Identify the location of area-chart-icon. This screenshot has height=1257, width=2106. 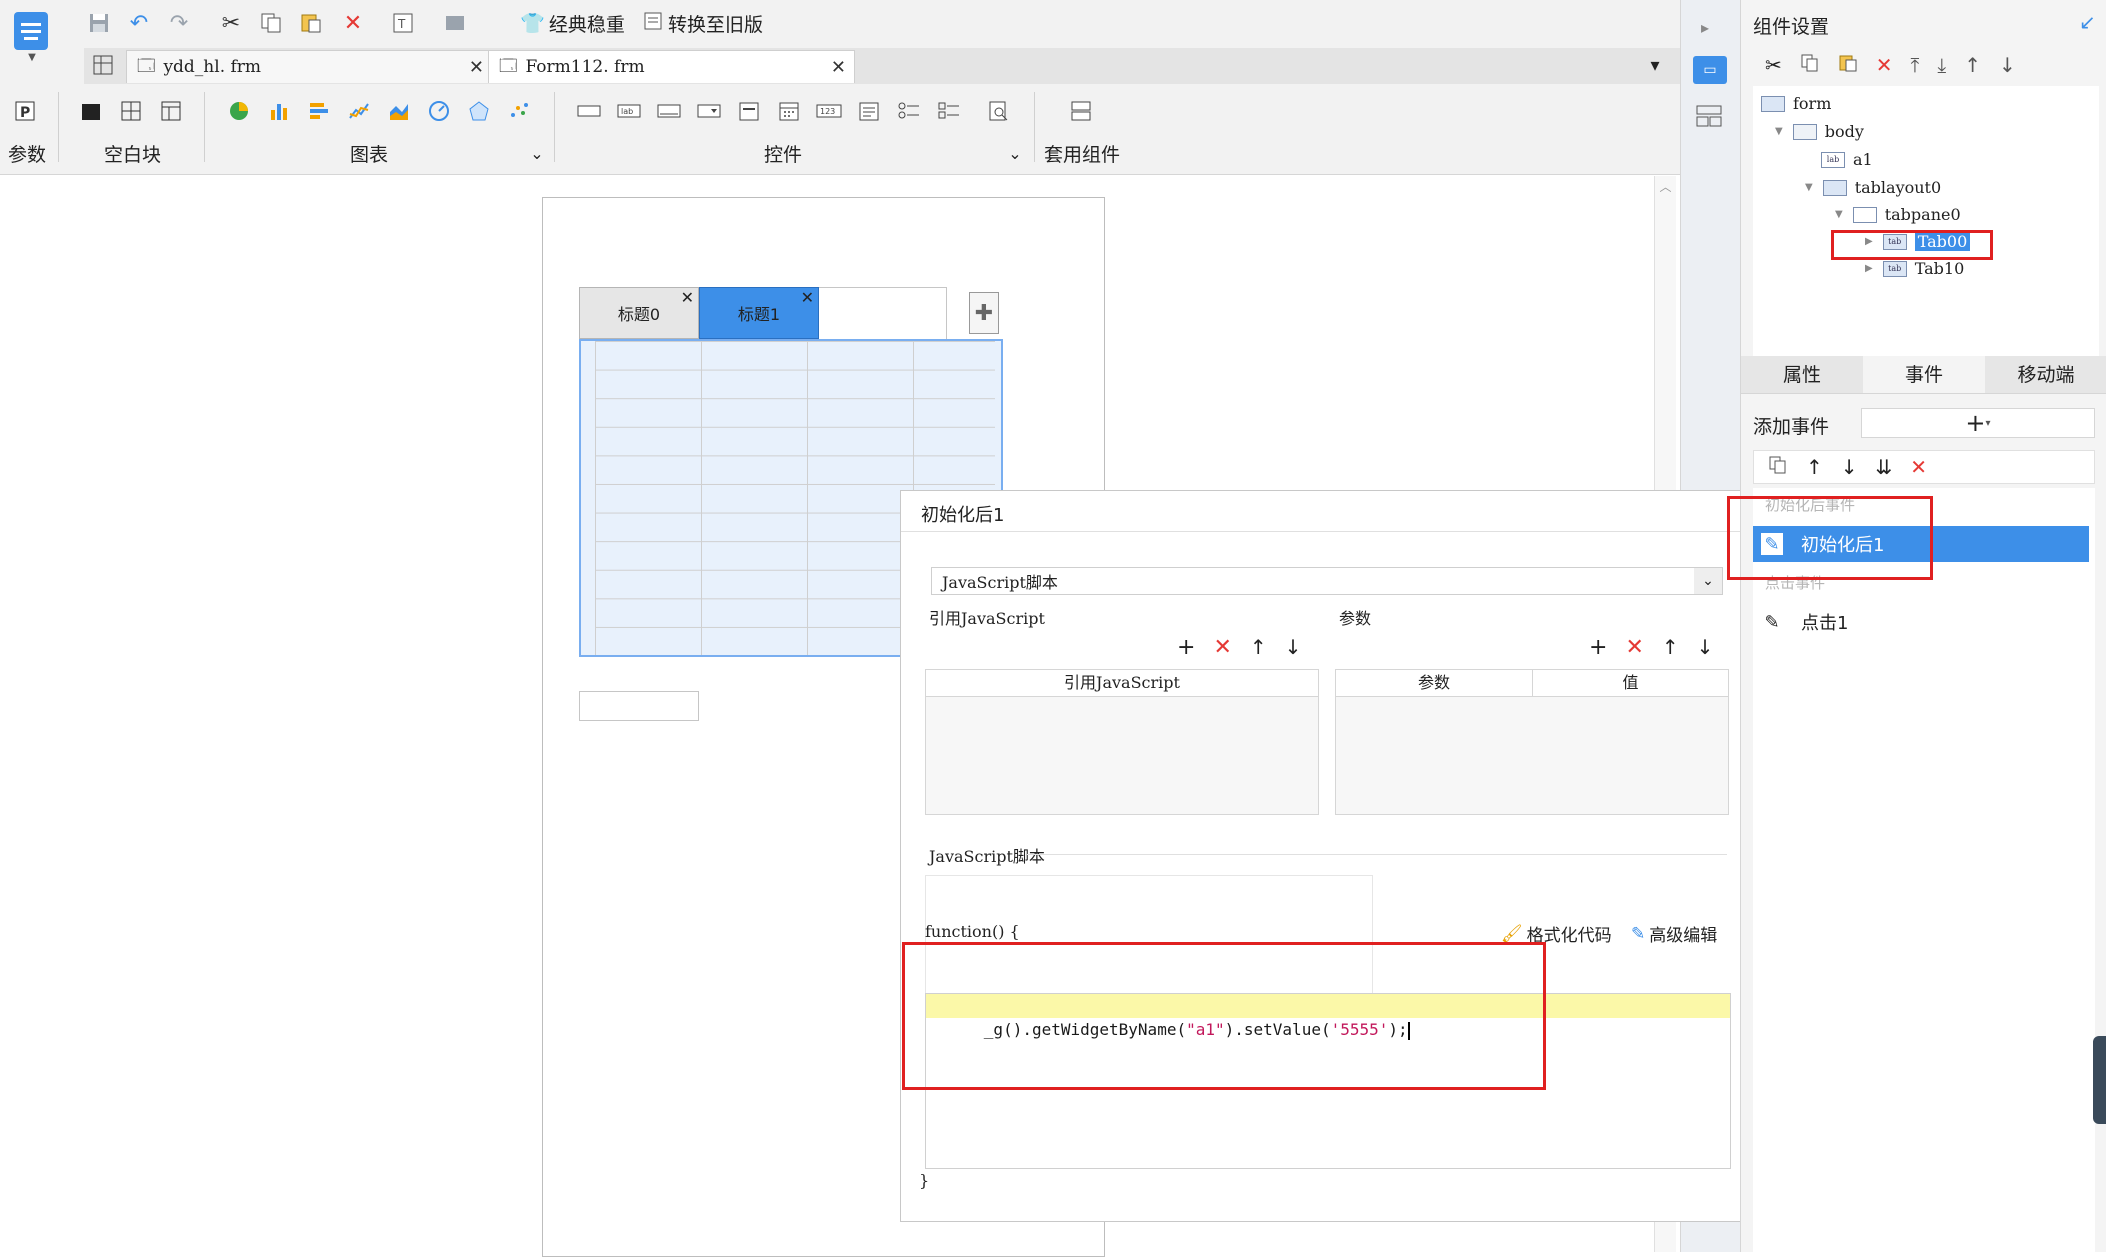
(399, 111).